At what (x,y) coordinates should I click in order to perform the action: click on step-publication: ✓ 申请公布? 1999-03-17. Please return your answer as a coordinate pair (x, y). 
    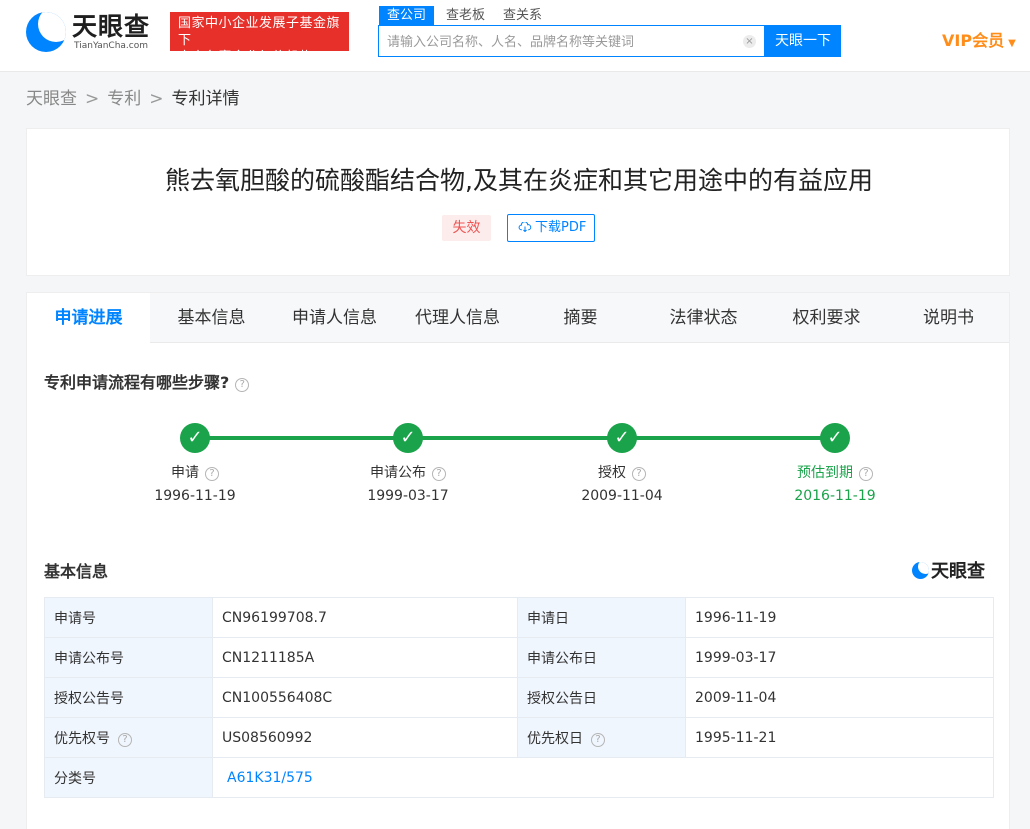
    Looking at the image, I should click on (408, 464).